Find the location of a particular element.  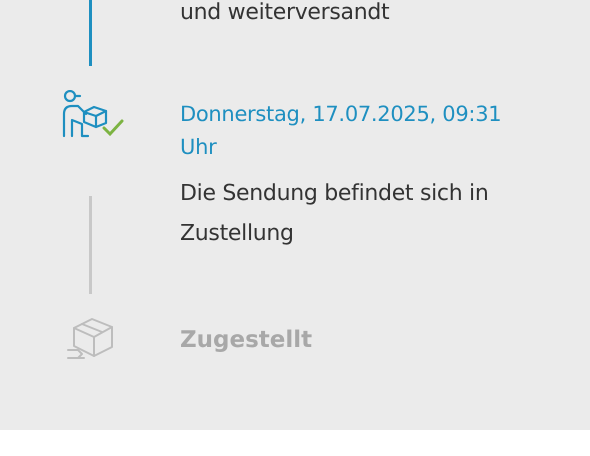

event-title: Zugestellt is located at coordinates (247, 340).